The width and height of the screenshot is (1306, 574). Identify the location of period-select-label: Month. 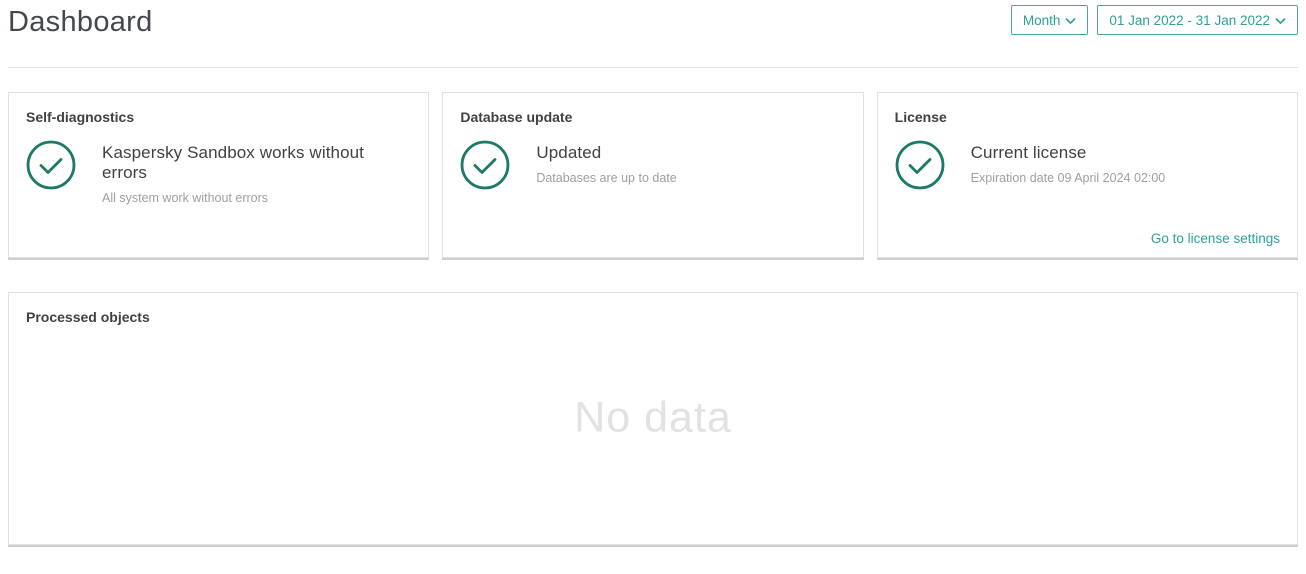
(1041, 20).